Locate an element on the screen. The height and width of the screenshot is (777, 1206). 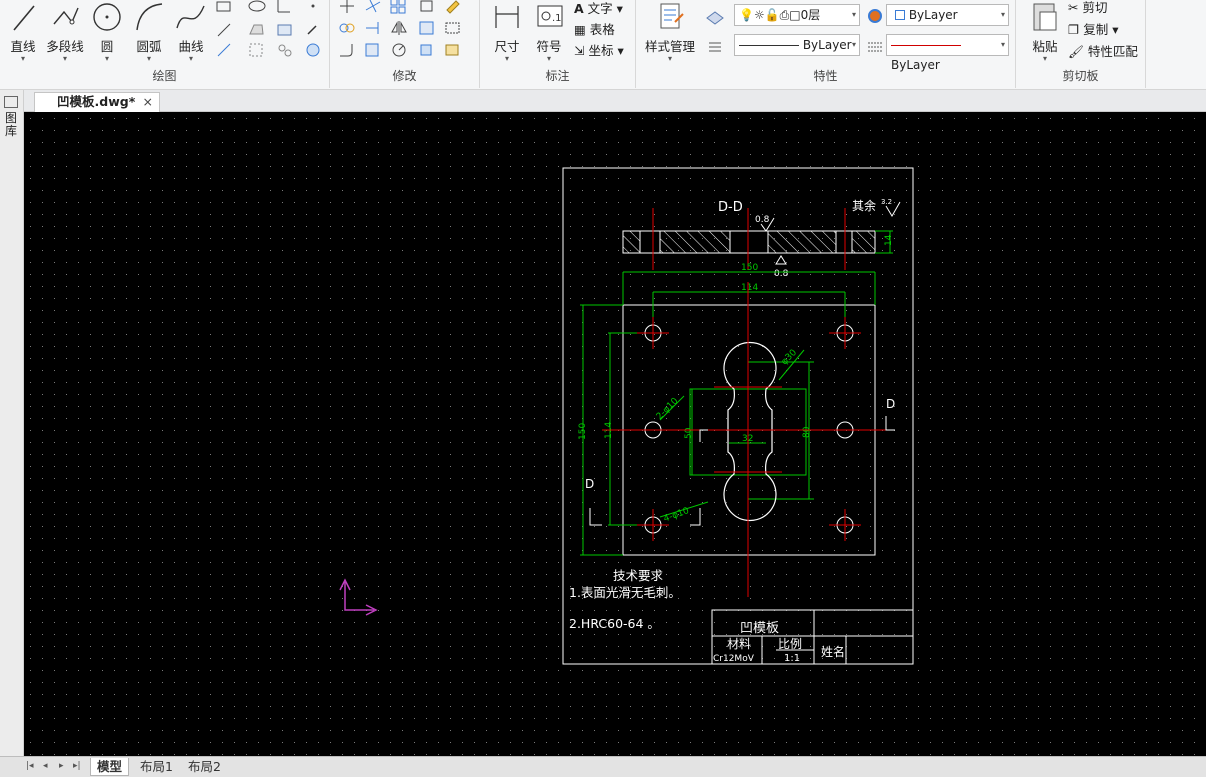
library-sidebar: 图库 is located at coordinates (12, 426).